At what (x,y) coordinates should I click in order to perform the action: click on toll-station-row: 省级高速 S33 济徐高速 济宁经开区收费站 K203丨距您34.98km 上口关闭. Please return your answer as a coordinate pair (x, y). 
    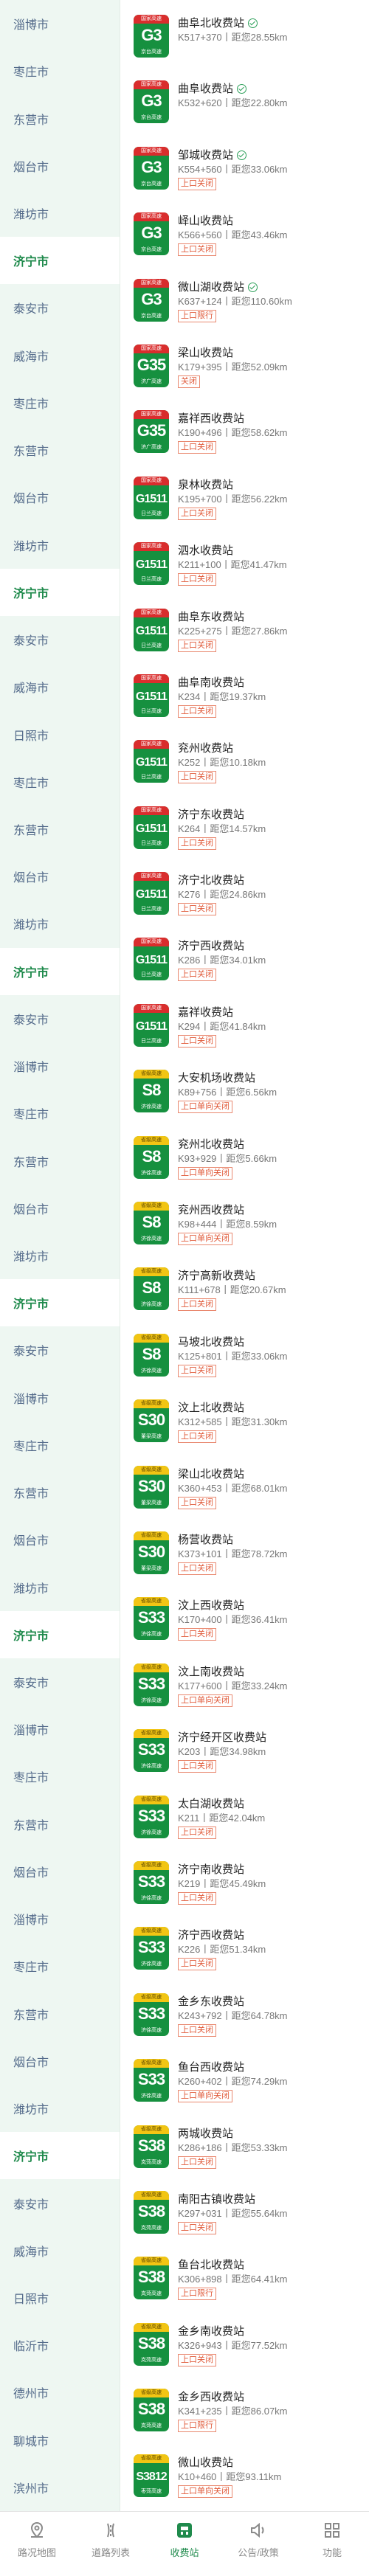
    Looking at the image, I should click on (244, 1754).